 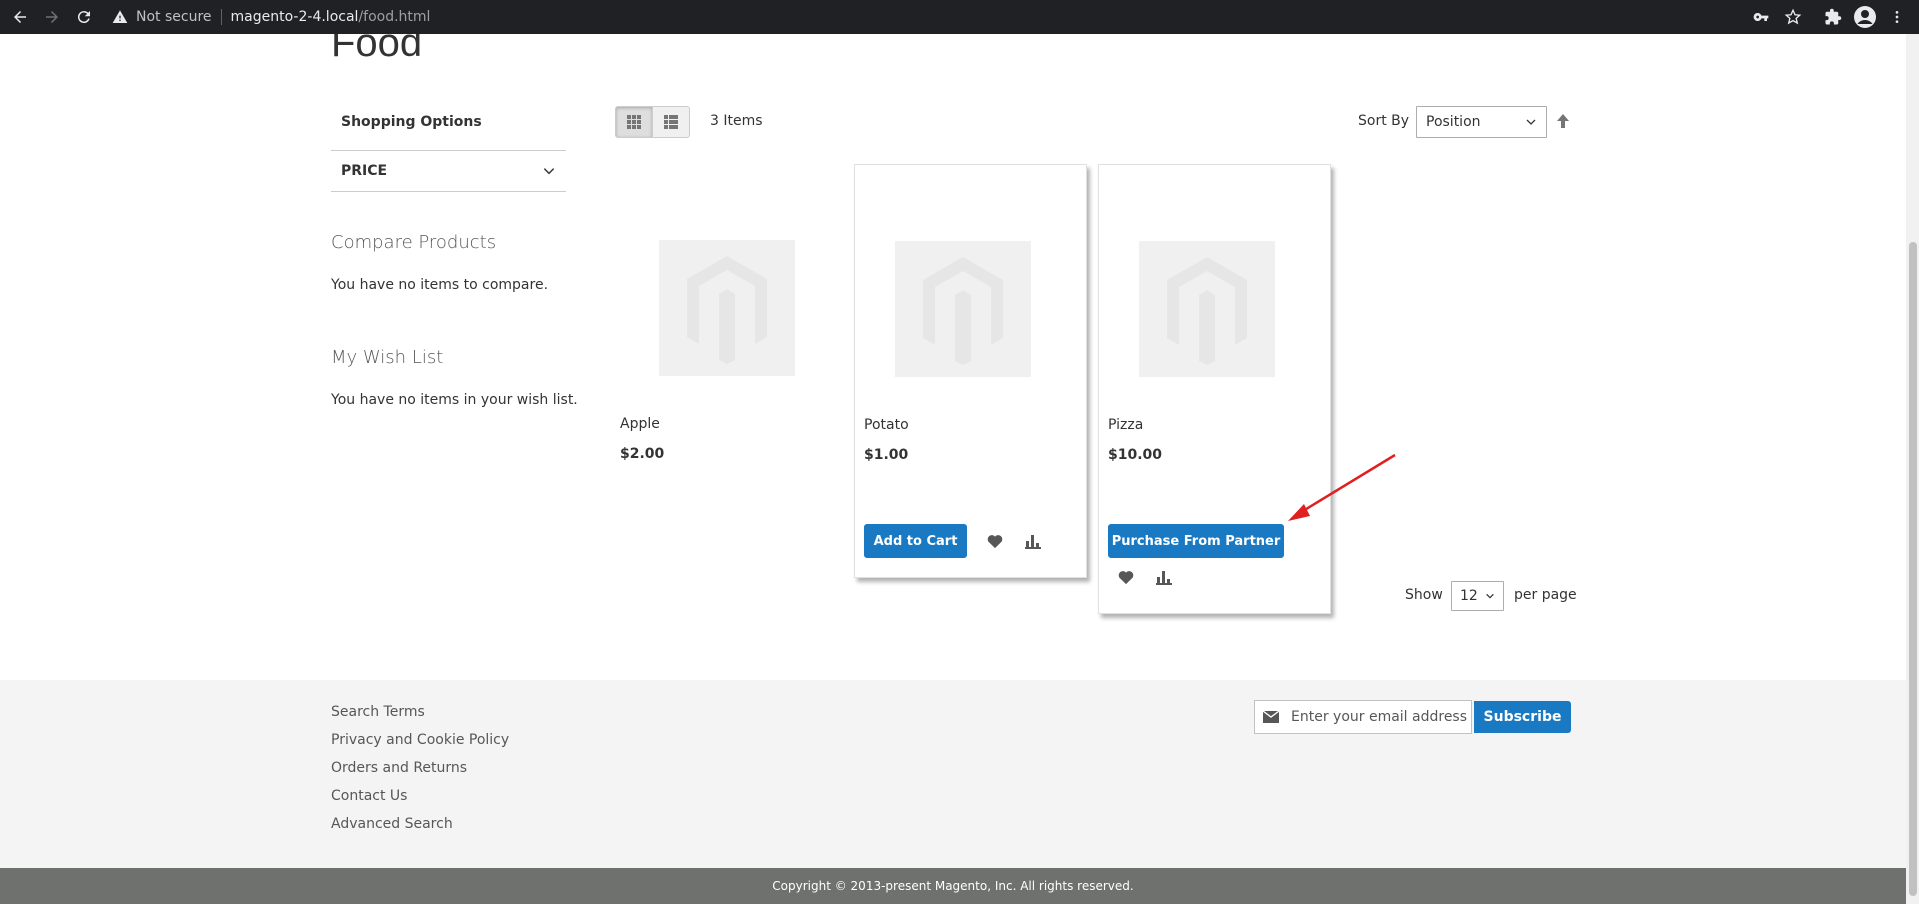 What do you see at coordinates (20, 17) in the screenshot?
I see `back-icon` at bounding box center [20, 17].